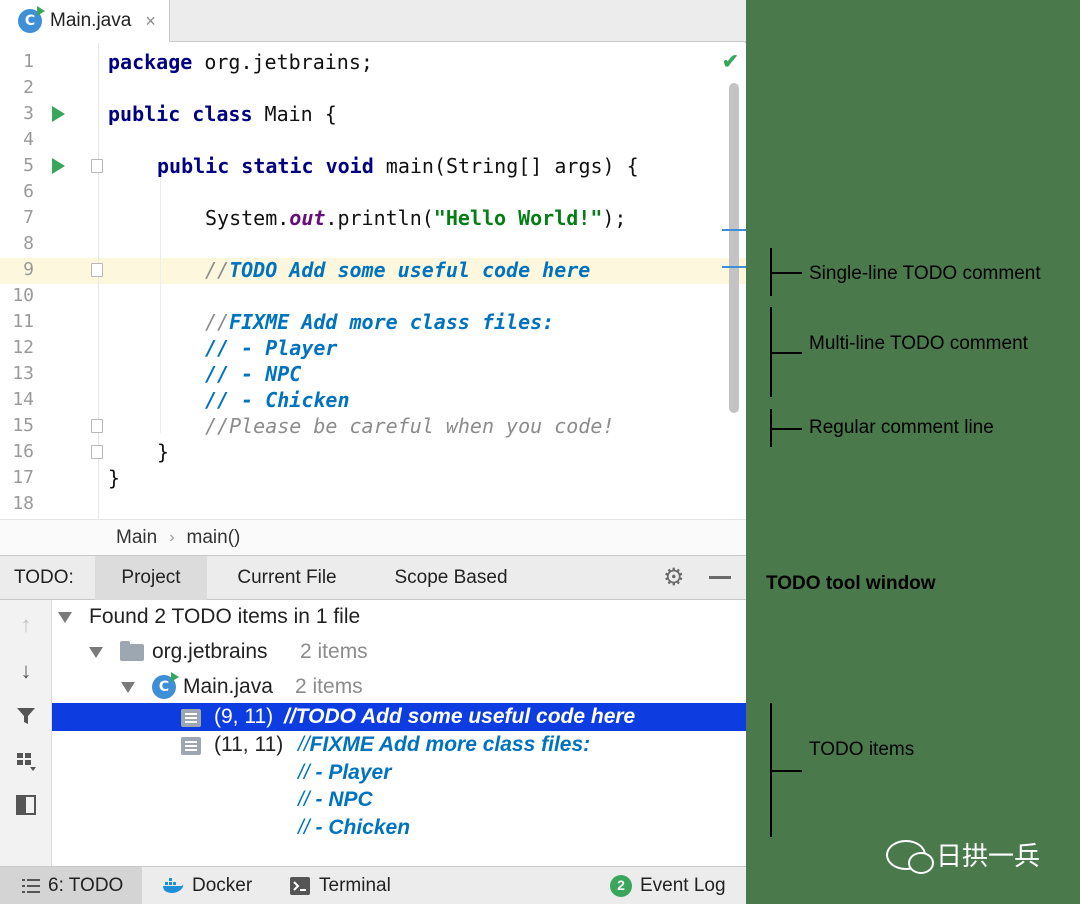 The height and width of the screenshot is (904, 1080). What do you see at coordinates (26, 671) in the screenshot?
I see `arrow-down-icon: ↓` at bounding box center [26, 671].